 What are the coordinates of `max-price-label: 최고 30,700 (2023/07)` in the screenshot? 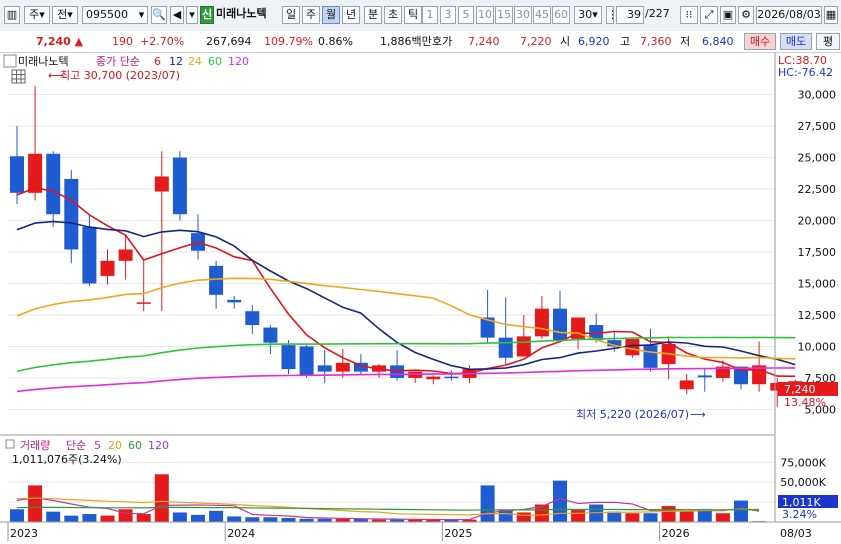 It's located at (120, 75).